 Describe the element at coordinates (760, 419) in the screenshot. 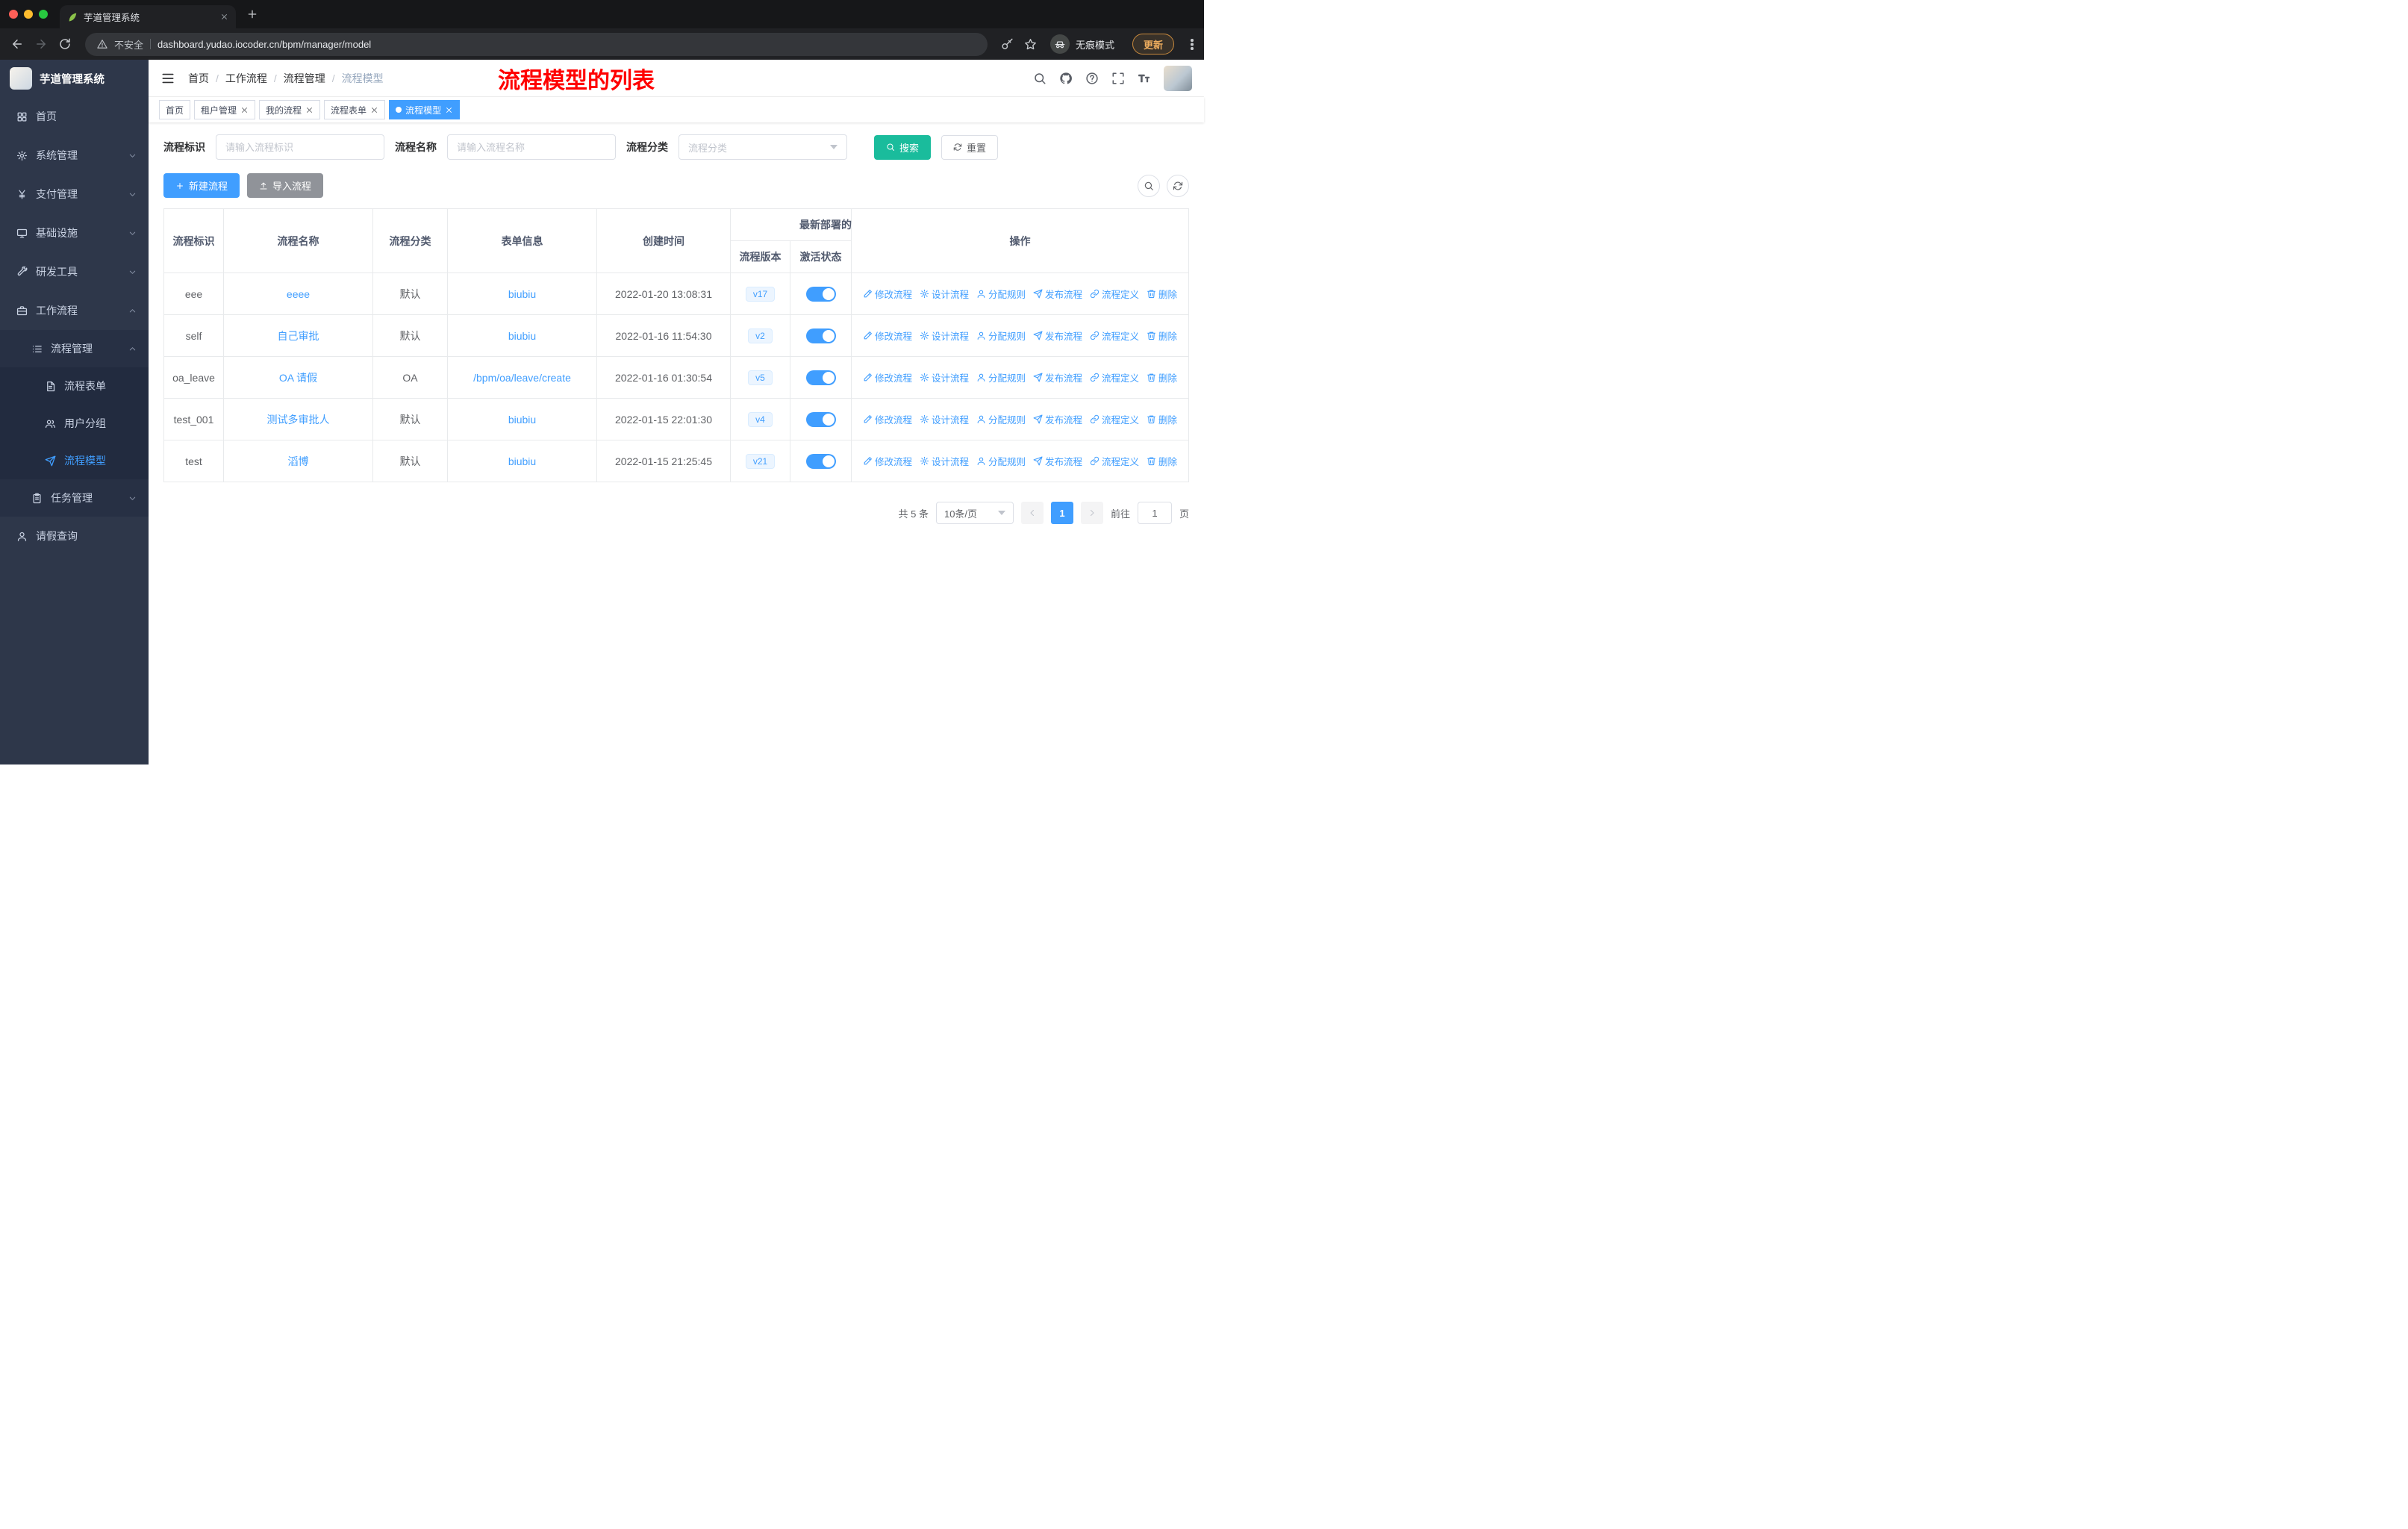

I see `version-badge: v4` at that location.